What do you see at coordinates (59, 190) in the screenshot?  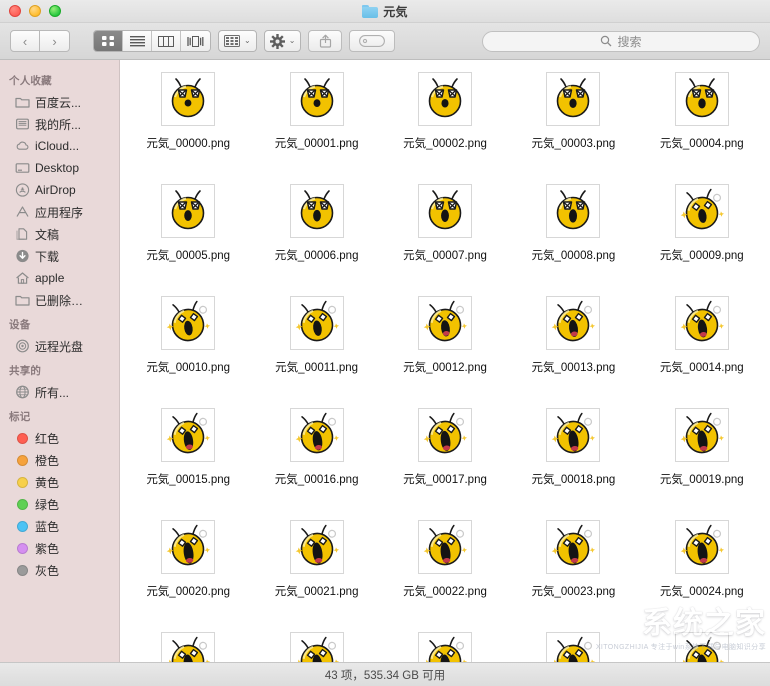 I see `sidebar-item-airdrop: AirDrop` at bounding box center [59, 190].